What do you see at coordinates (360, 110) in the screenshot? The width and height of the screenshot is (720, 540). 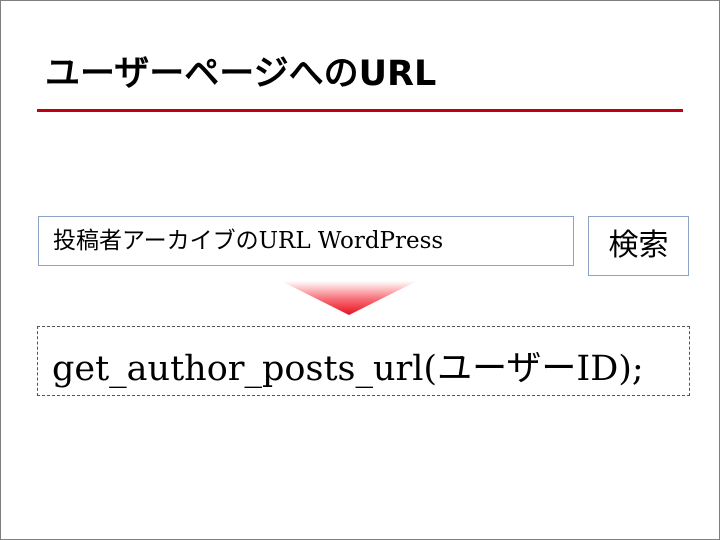 I see `title-divider` at bounding box center [360, 110].